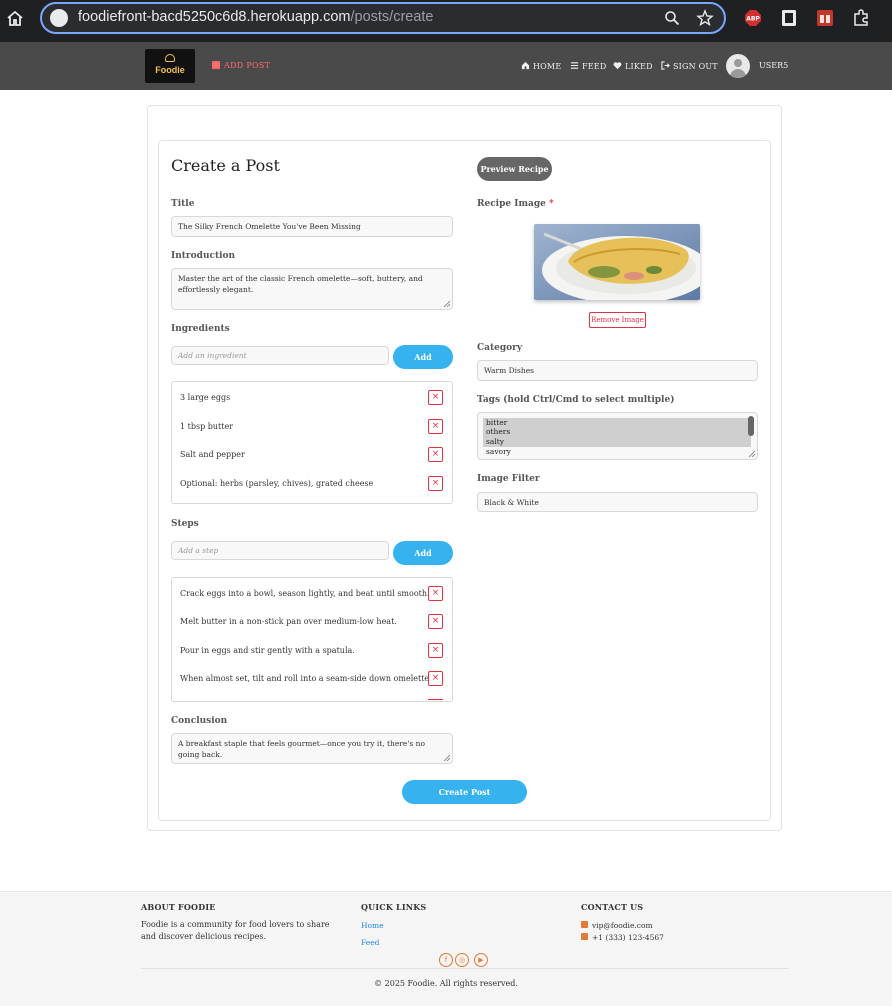  What do you see at coordinates (672, 18) in the screenshot?
I see `zoom-icon` at bounding box center [672, 18].